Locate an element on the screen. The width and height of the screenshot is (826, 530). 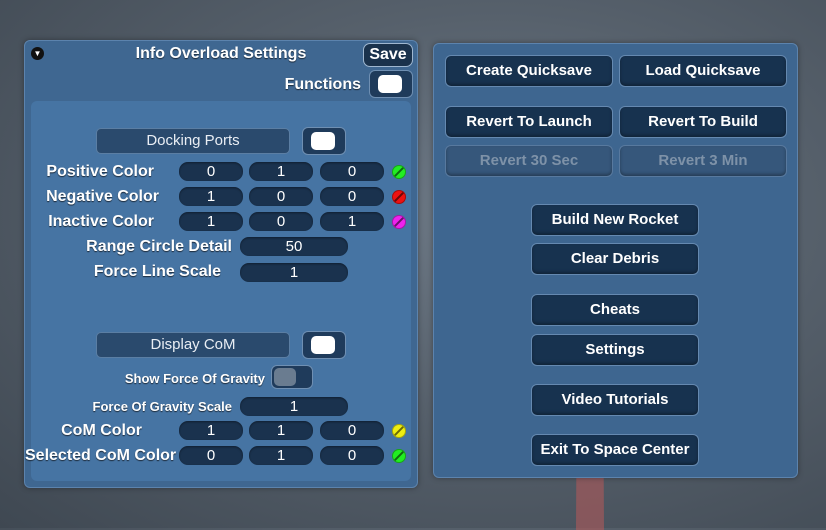
docking-ports-toggle is located at coordinates (324, 141).